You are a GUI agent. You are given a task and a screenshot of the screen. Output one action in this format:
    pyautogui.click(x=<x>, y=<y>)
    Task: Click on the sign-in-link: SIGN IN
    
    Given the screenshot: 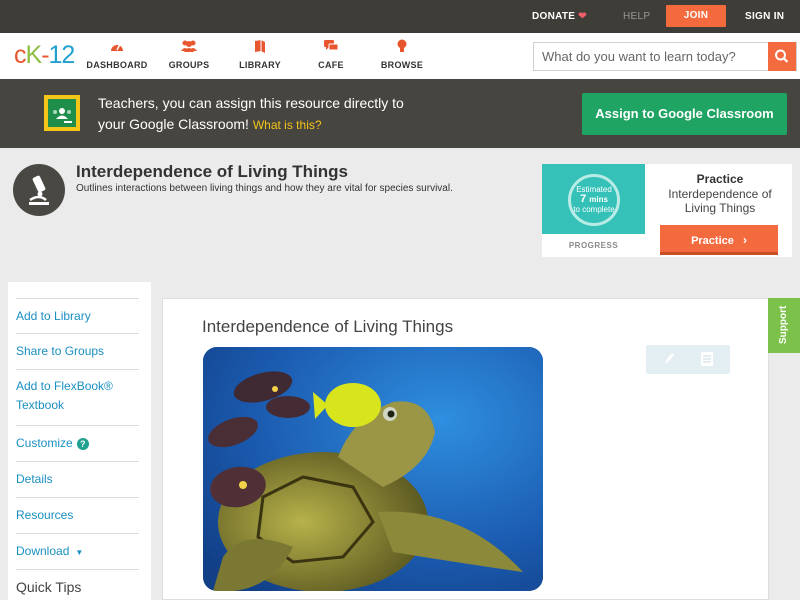 What is the action you would take?
    pyautogui.click(x=764, y=16)
    